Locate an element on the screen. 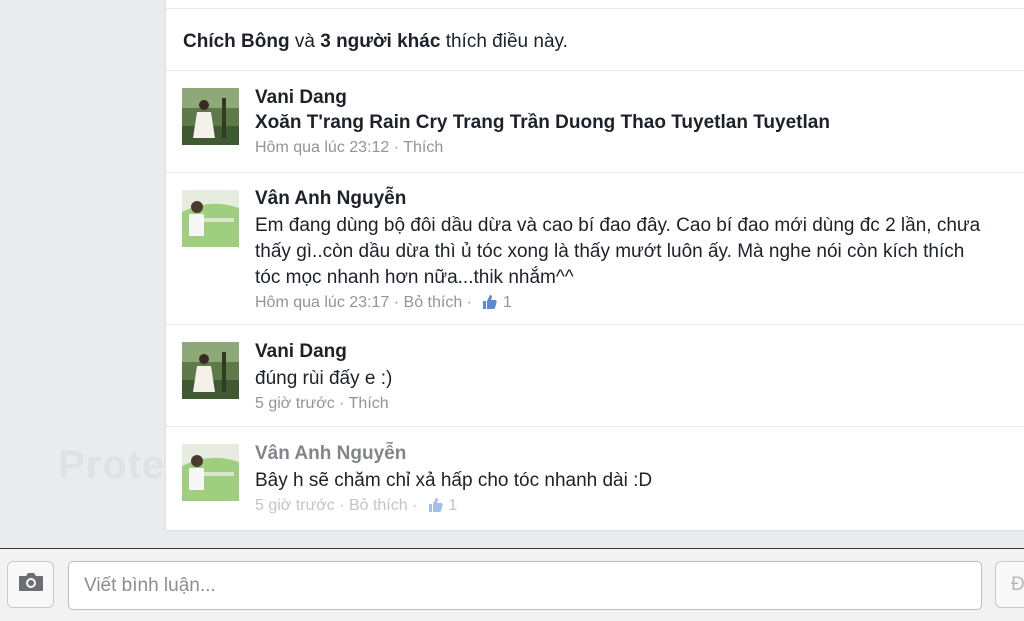 The width and height of the screenshot is (1024, 621). camera-button is located at coordinates (30, 584).